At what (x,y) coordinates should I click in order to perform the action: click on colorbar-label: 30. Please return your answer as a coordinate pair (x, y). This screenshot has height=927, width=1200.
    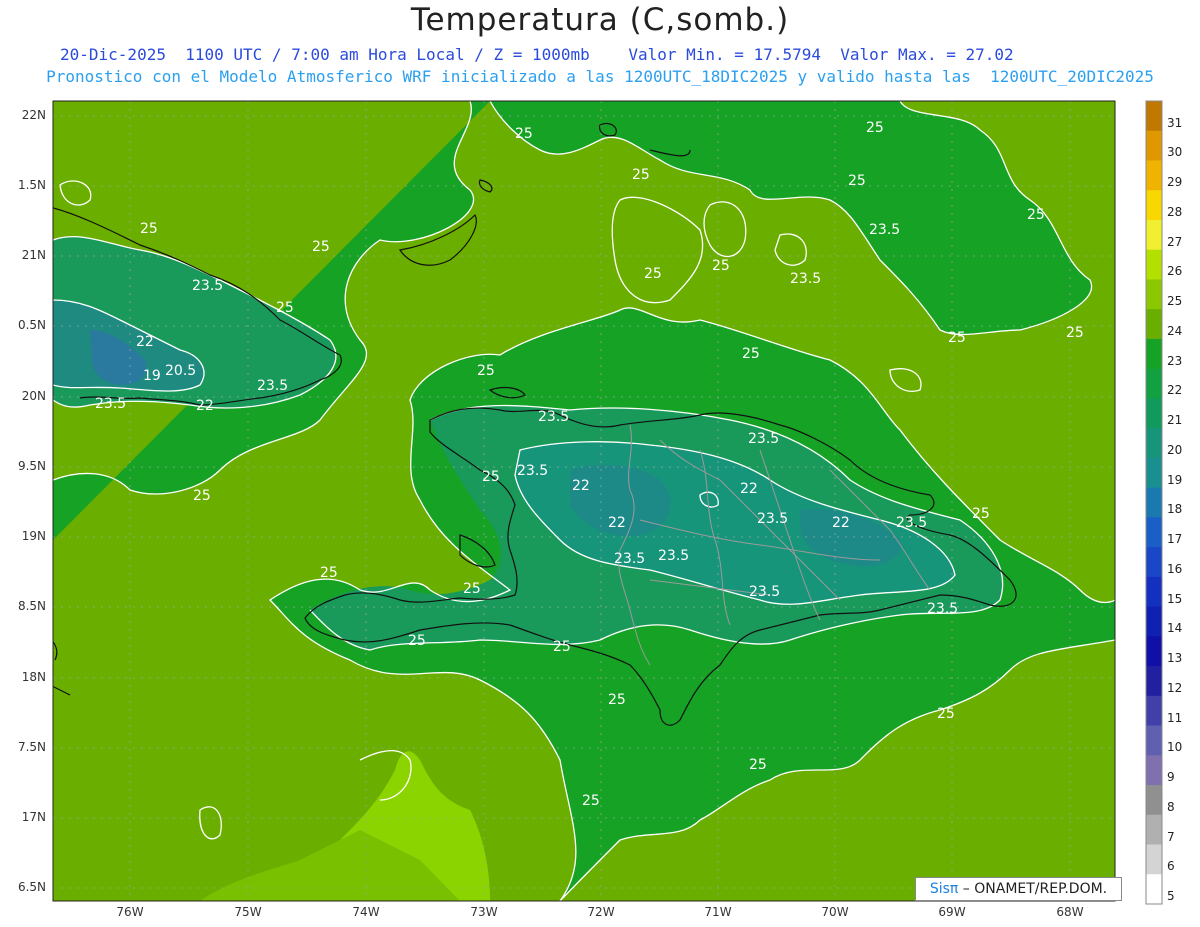
    Looking at the image, I should click on (1175, 152).